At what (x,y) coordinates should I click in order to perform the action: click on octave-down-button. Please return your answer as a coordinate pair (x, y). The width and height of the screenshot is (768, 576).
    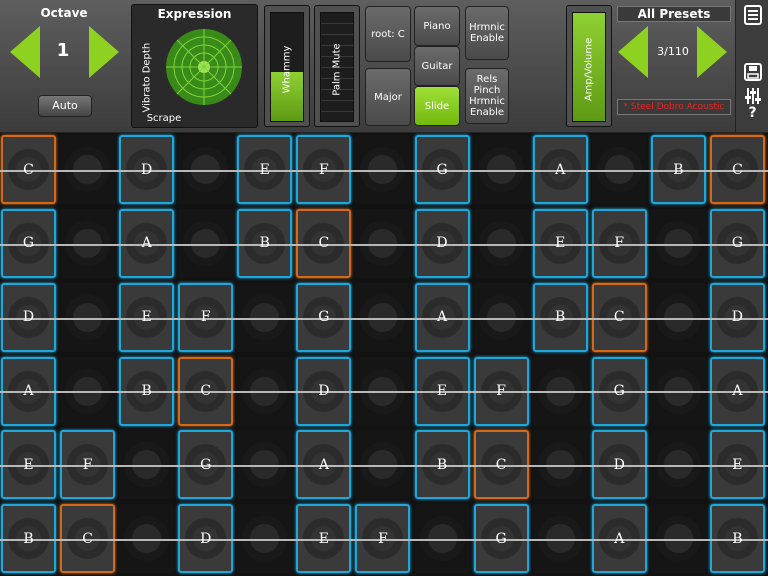
    Looking at the image, I should click on (25, 52).